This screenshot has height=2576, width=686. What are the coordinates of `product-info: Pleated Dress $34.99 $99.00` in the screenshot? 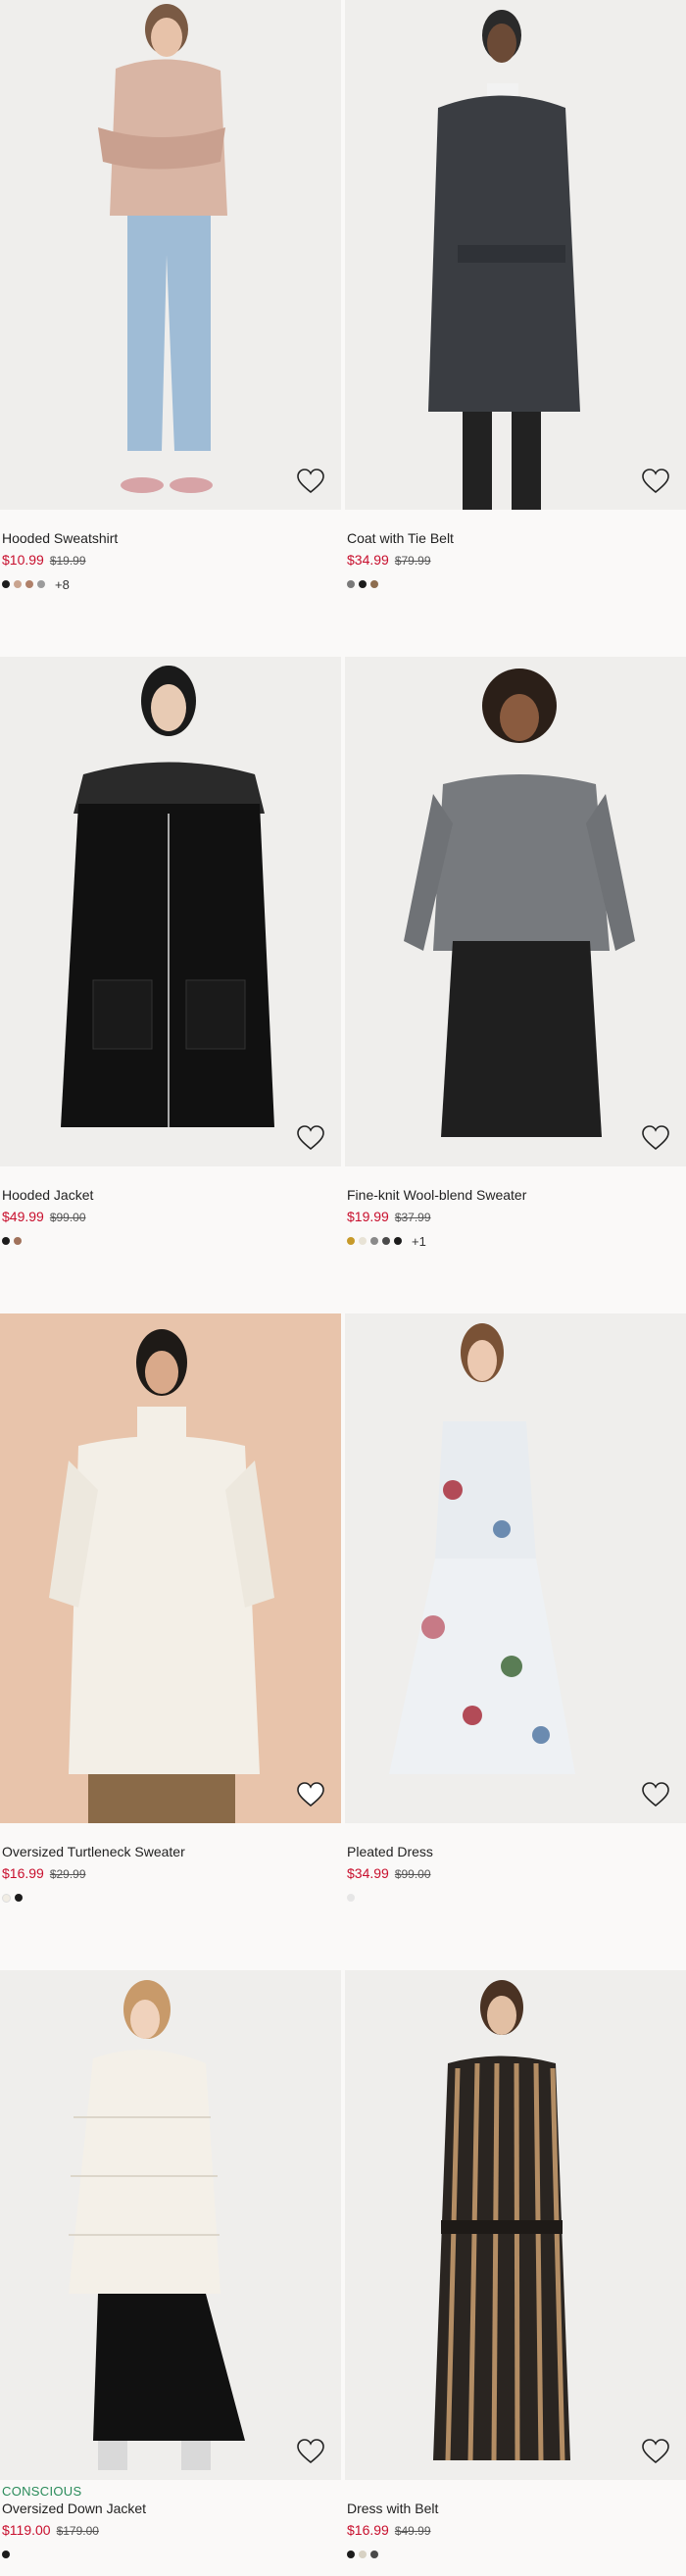 It's located at (513, 1874).